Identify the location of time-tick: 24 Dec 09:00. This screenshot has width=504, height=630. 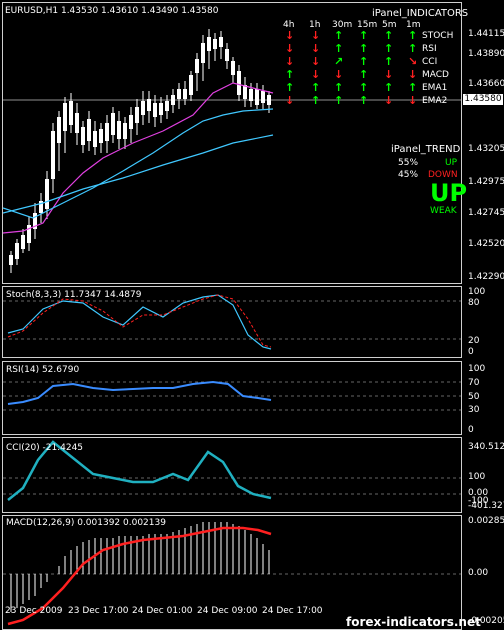
(227, 611).